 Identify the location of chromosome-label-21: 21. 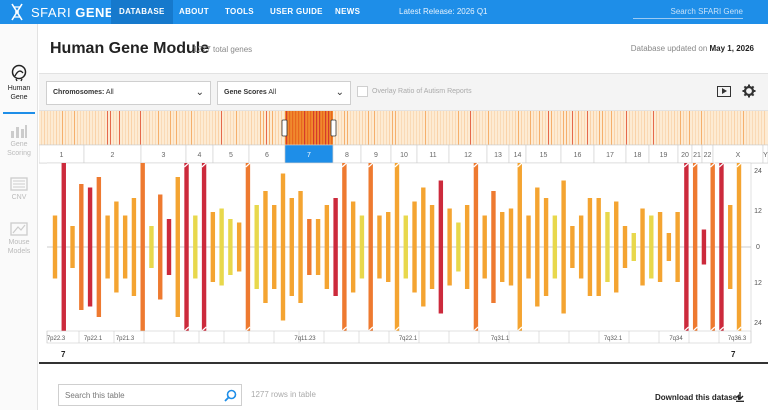
(697, 155).